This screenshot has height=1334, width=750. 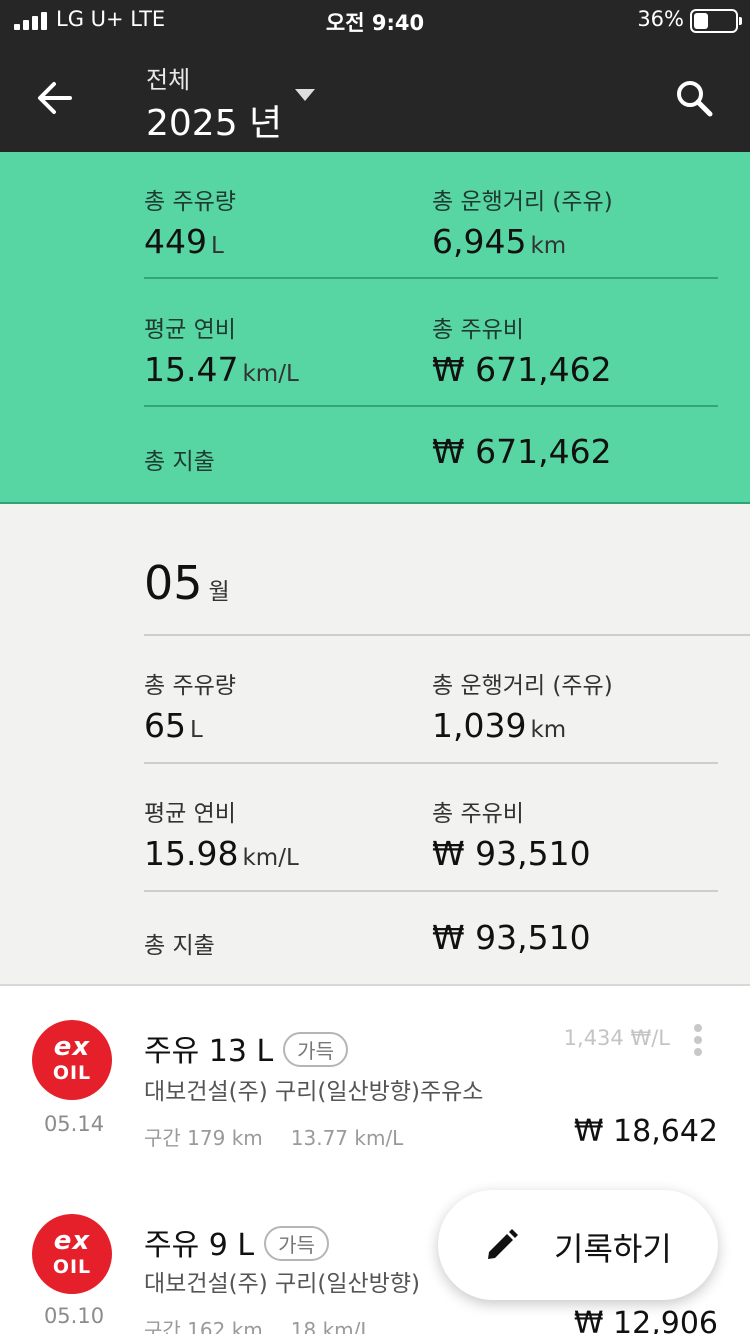 What do you see at coordinates (221, 369) in the screenshot?
I see `stat-value: 15.47 km/L` at bounding box center [221, 369].